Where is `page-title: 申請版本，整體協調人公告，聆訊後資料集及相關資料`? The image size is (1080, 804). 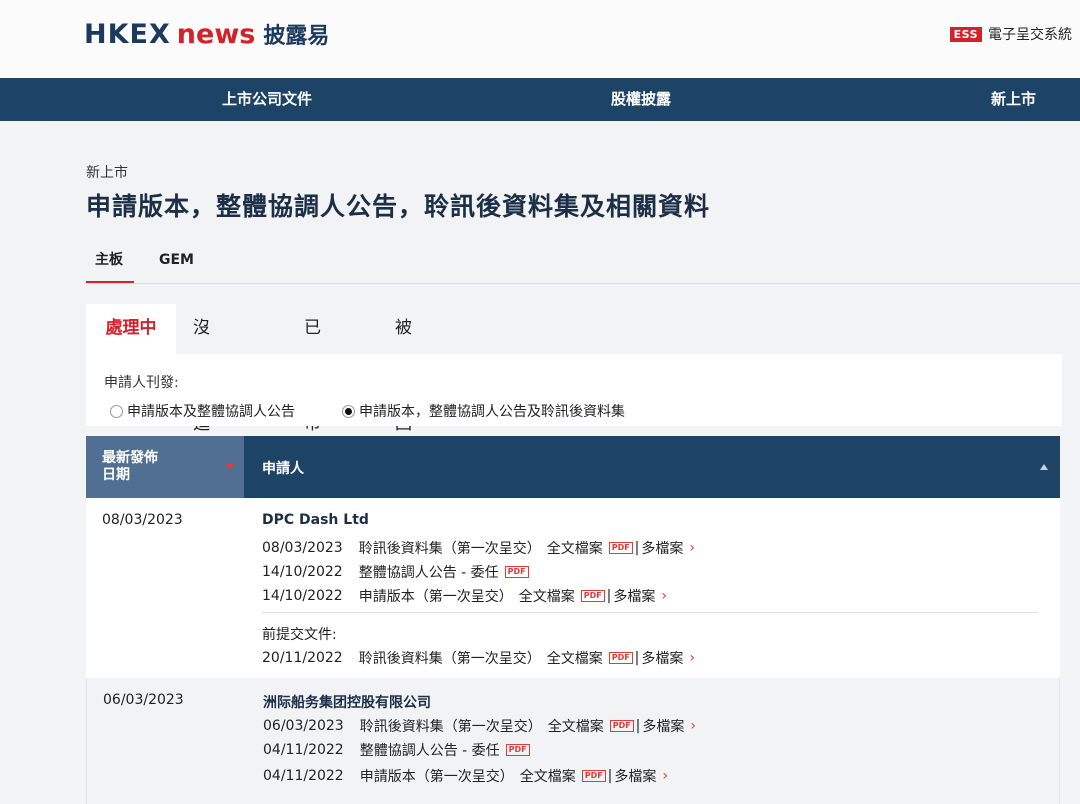 page-title: 申請版本，整體協調人公告，聆訊後資料集及相關資料 is located at coordinates (398, 206).